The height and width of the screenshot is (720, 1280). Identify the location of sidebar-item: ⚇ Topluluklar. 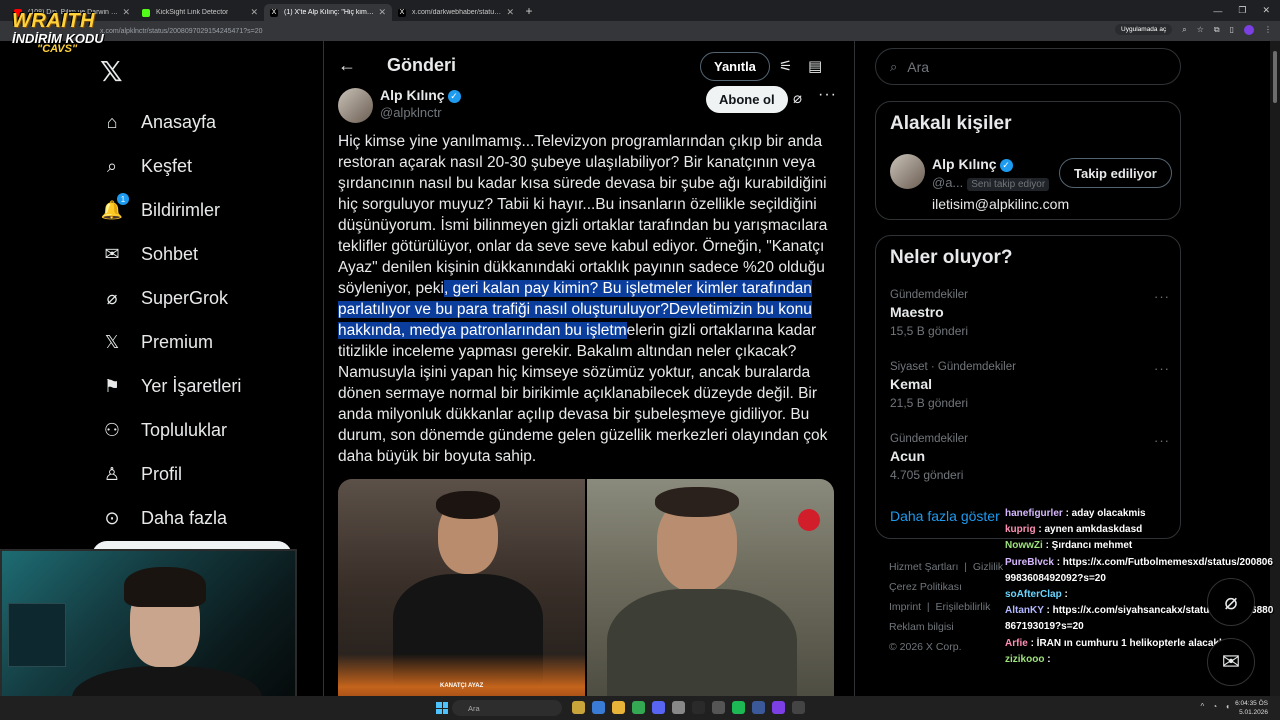
(170, 430).